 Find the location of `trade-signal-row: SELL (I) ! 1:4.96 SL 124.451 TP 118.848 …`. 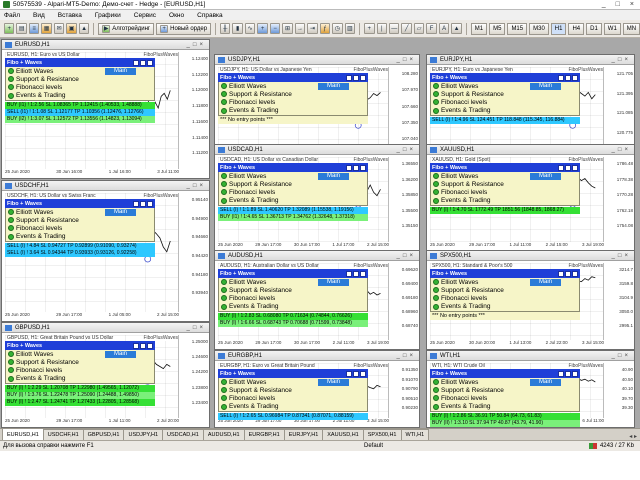

trade-signal-row: SELL (I) ! 1:4.96 SL 124.451 TP 118.848 … is located at coordinates (505, 120).